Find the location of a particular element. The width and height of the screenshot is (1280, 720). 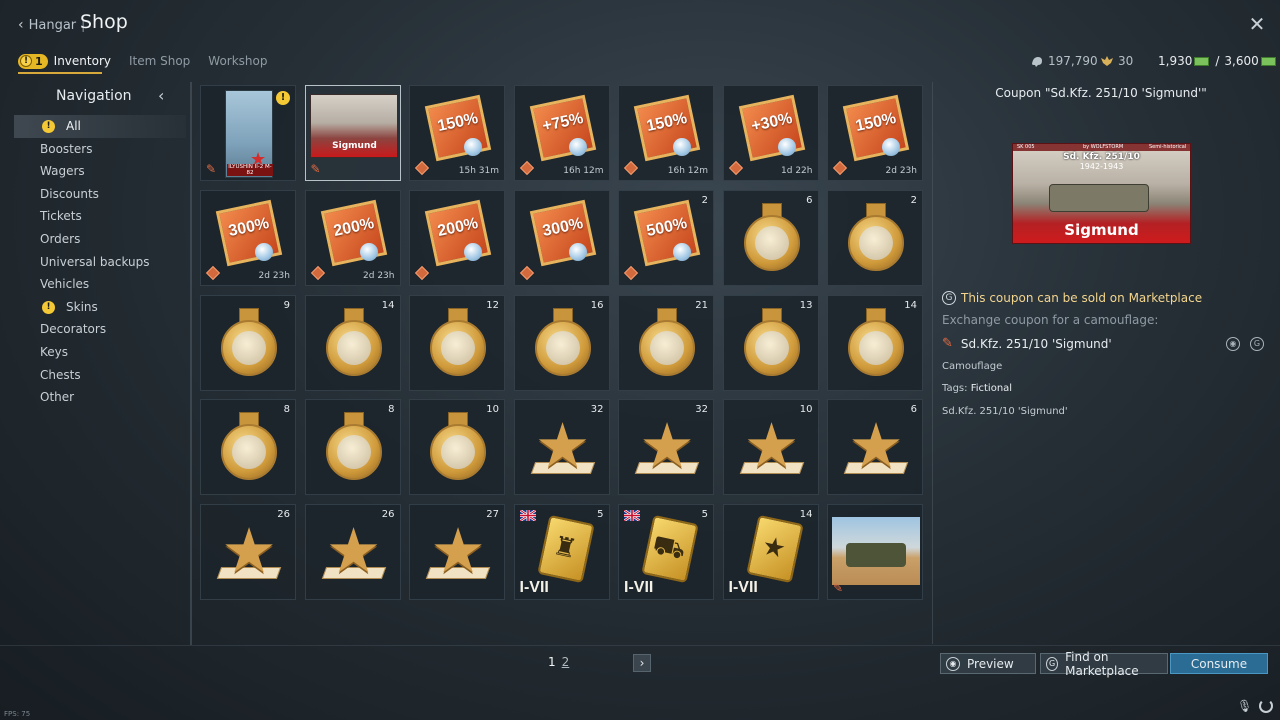

inventory-item-booster: 300% is located at coordinates (561, 237).